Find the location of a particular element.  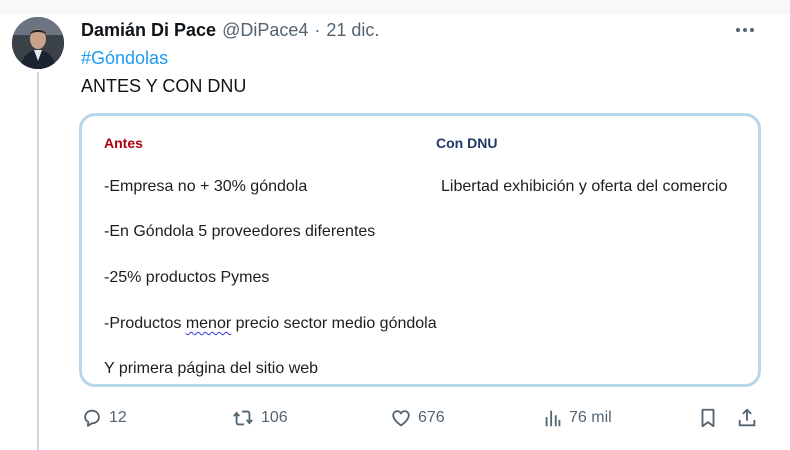

antes-line-2: -En Góndola 5 proveedores diferentes is located at coordinates (240, 231).